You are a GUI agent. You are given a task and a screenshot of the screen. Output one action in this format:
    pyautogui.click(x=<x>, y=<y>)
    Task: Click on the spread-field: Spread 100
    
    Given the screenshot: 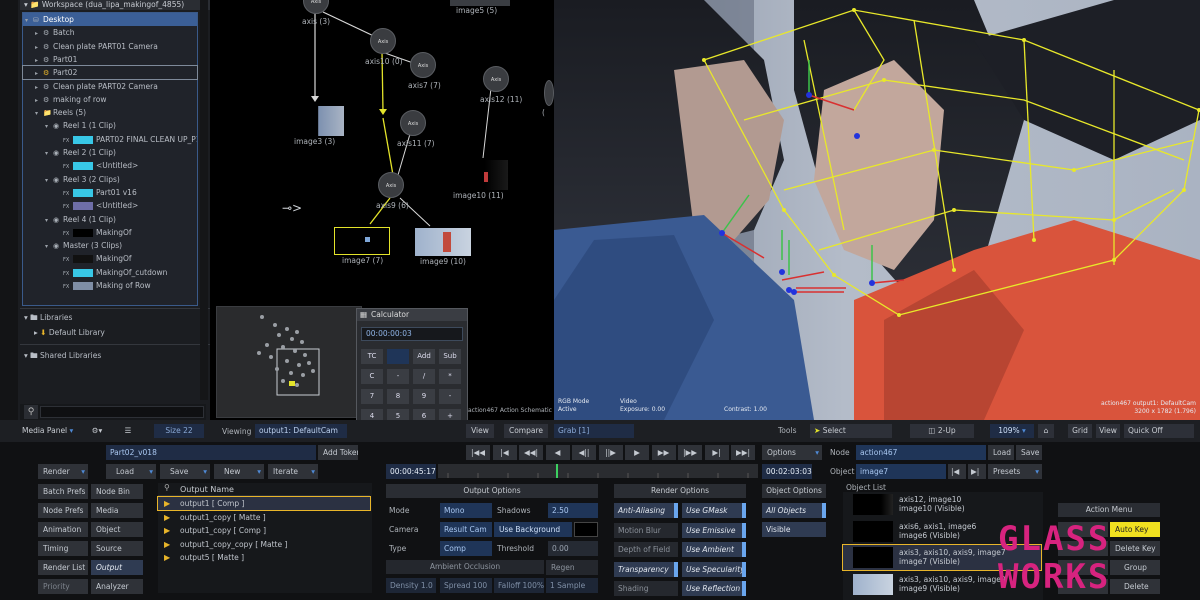 What is the action you would take?
    pyautogui.click(x=466, y=585)
    